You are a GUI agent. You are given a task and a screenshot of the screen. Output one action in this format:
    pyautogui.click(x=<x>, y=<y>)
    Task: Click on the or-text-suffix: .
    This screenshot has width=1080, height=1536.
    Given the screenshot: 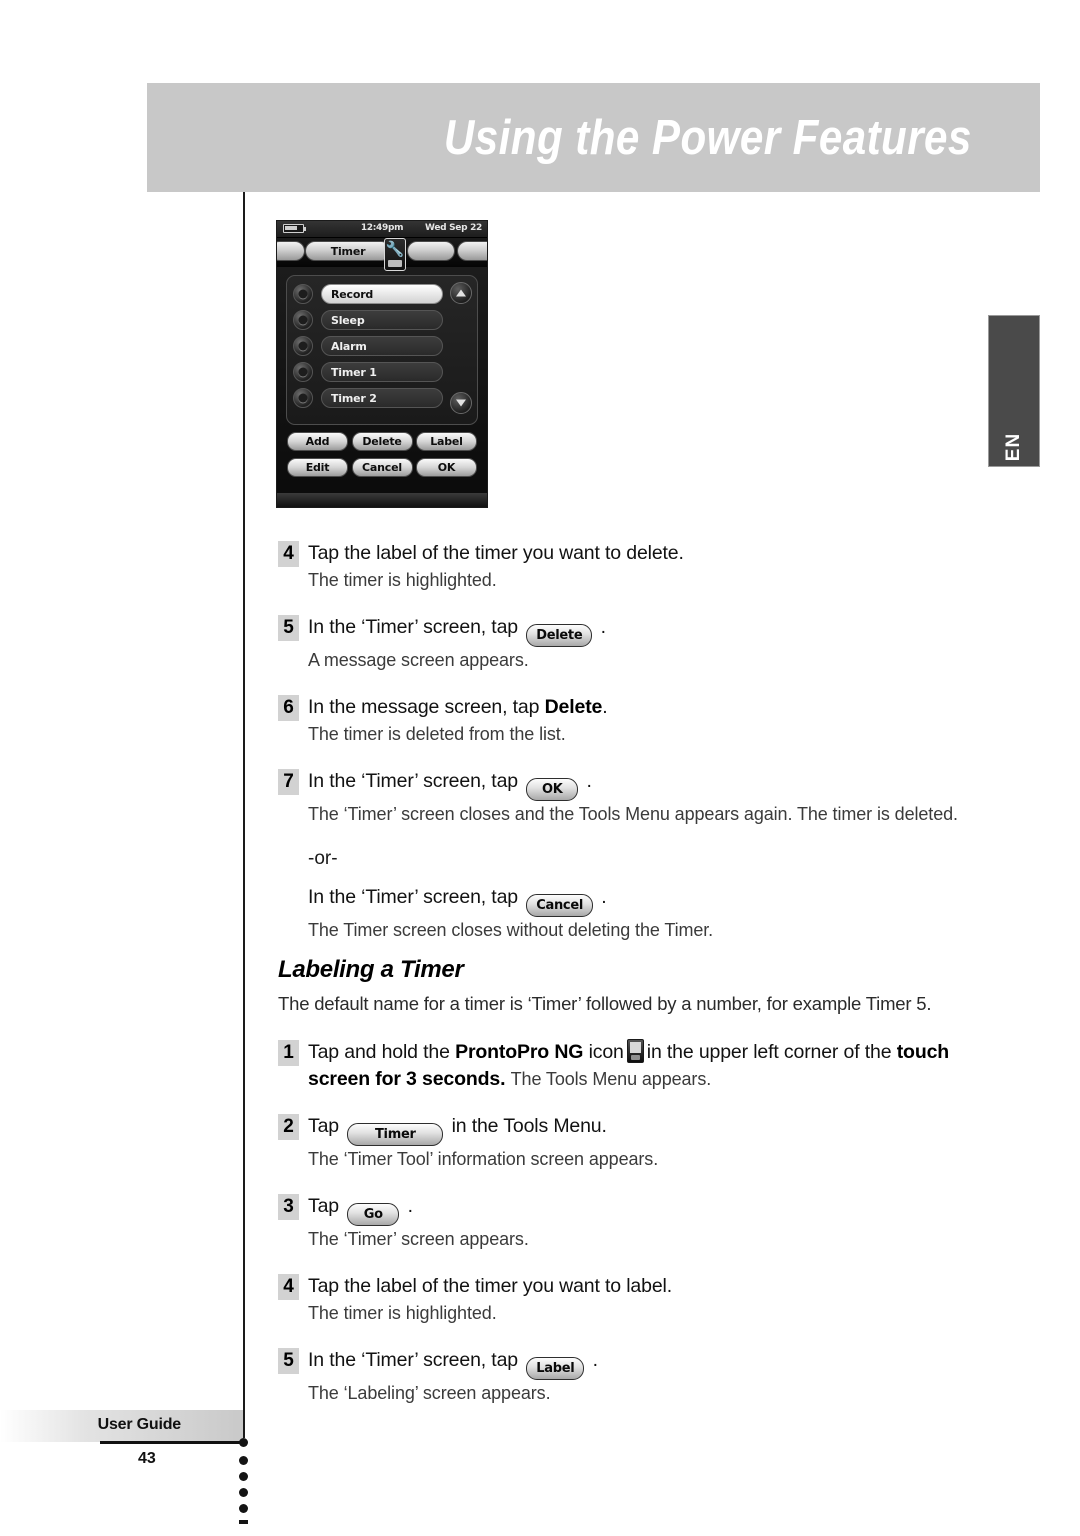 What is the action you would take?
    pyautogui.click(x=604, y=897)
    